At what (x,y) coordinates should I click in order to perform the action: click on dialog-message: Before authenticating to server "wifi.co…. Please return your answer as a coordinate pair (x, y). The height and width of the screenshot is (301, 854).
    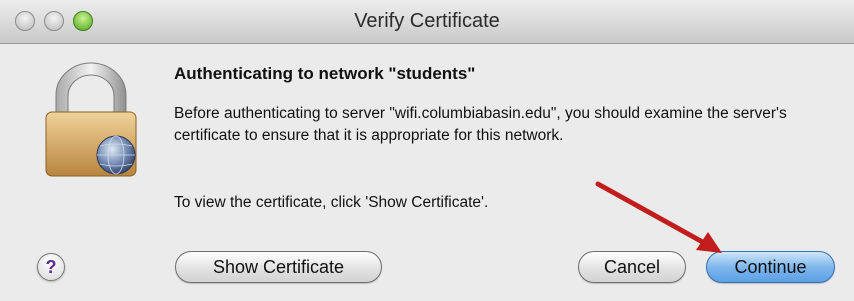
    Looking at the image, I should click on (480, 124).